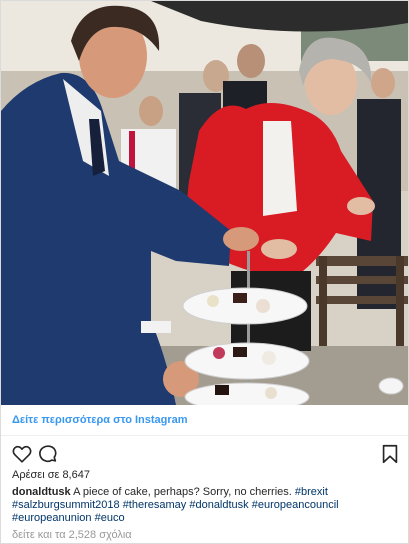 This screenshot has height=544, width=409. I want to click on hashtag-link: #salzburgsummit2018, so click(66, 505).